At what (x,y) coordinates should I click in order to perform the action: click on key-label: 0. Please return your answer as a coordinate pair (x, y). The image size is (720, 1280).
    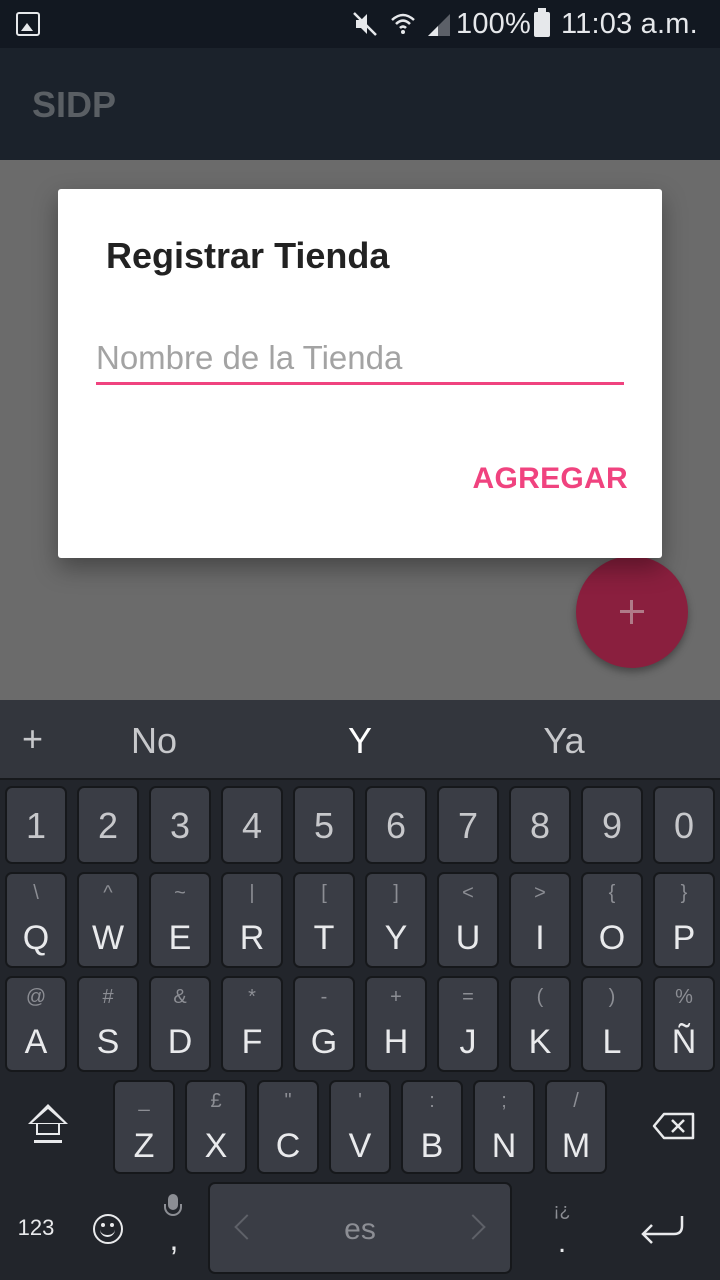
    Looking at the image, I should click on (684, 825).